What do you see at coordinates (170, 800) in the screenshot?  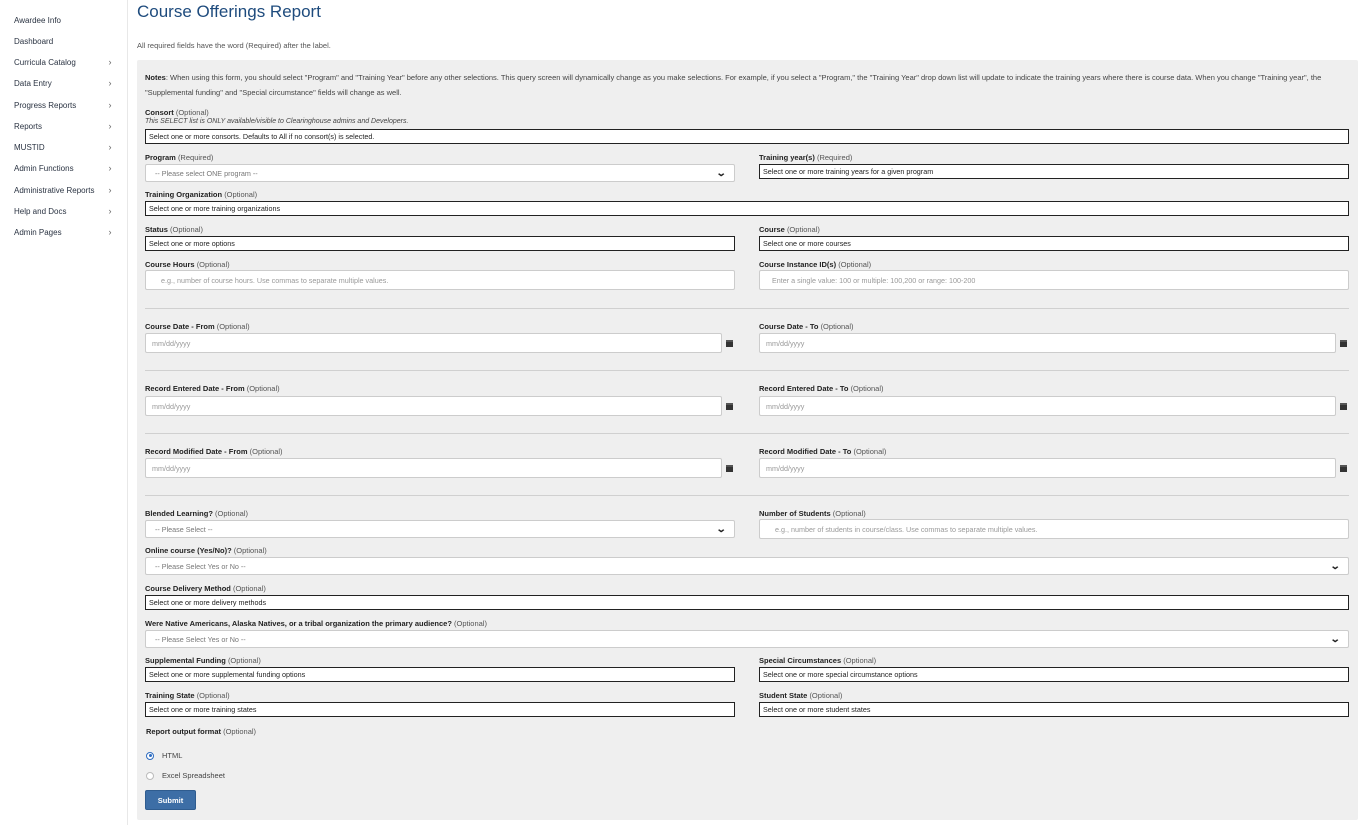 I see `submit-button: Submit` at bounding box center [170, 800].